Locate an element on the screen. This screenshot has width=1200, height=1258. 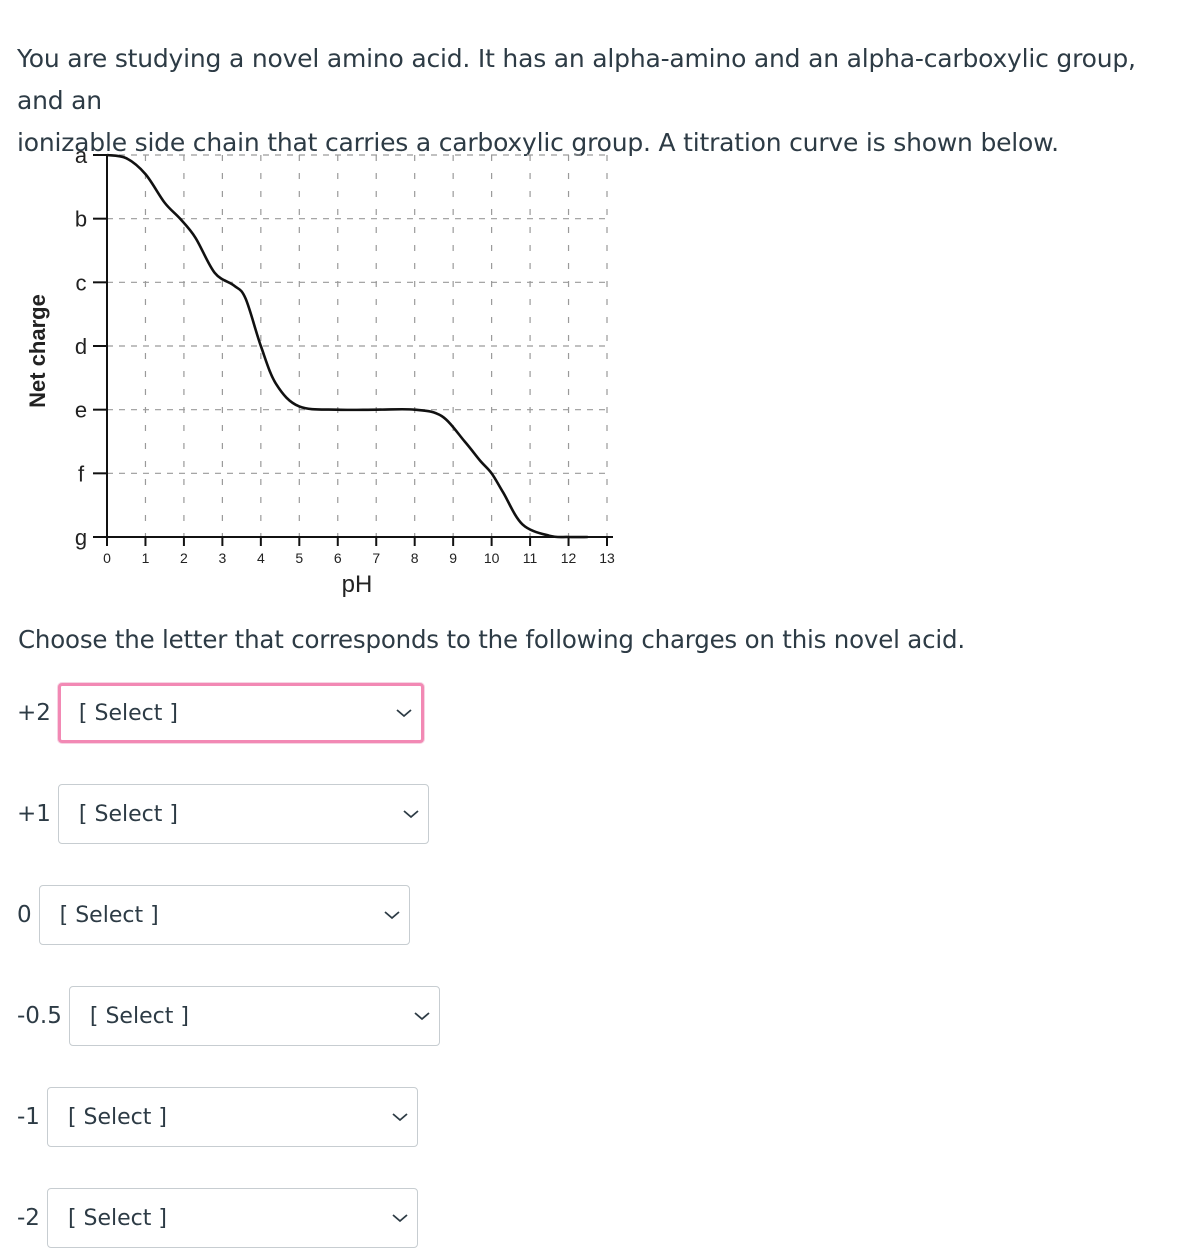
y-tick-labels: a b c d e f g is located at coordinates (91, 346).